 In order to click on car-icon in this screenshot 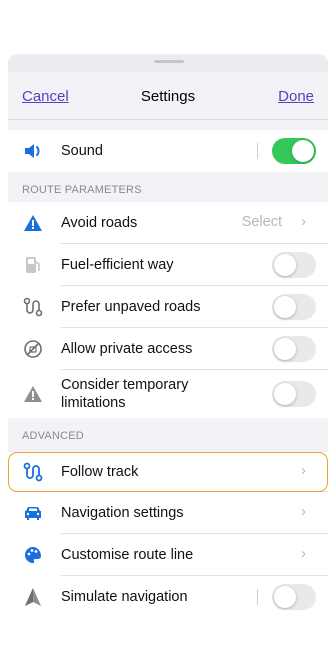, I will do `click(33, 513)`.